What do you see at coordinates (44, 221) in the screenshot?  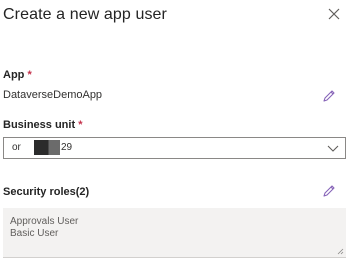 I see `role-item: Approvals User` at bounding box center [44, 221].